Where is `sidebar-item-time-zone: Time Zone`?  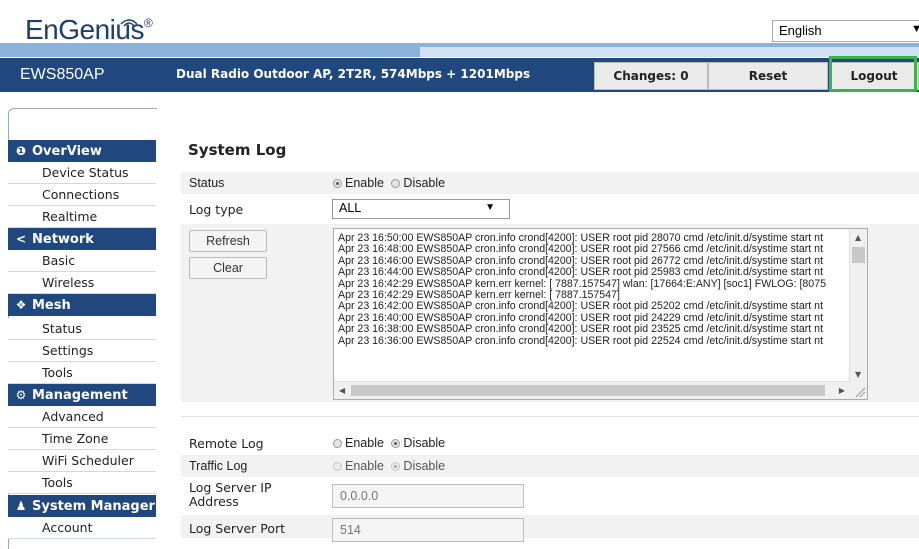 sidebar-item-time-zone: Time Zone is located at coordinates (82, 439).